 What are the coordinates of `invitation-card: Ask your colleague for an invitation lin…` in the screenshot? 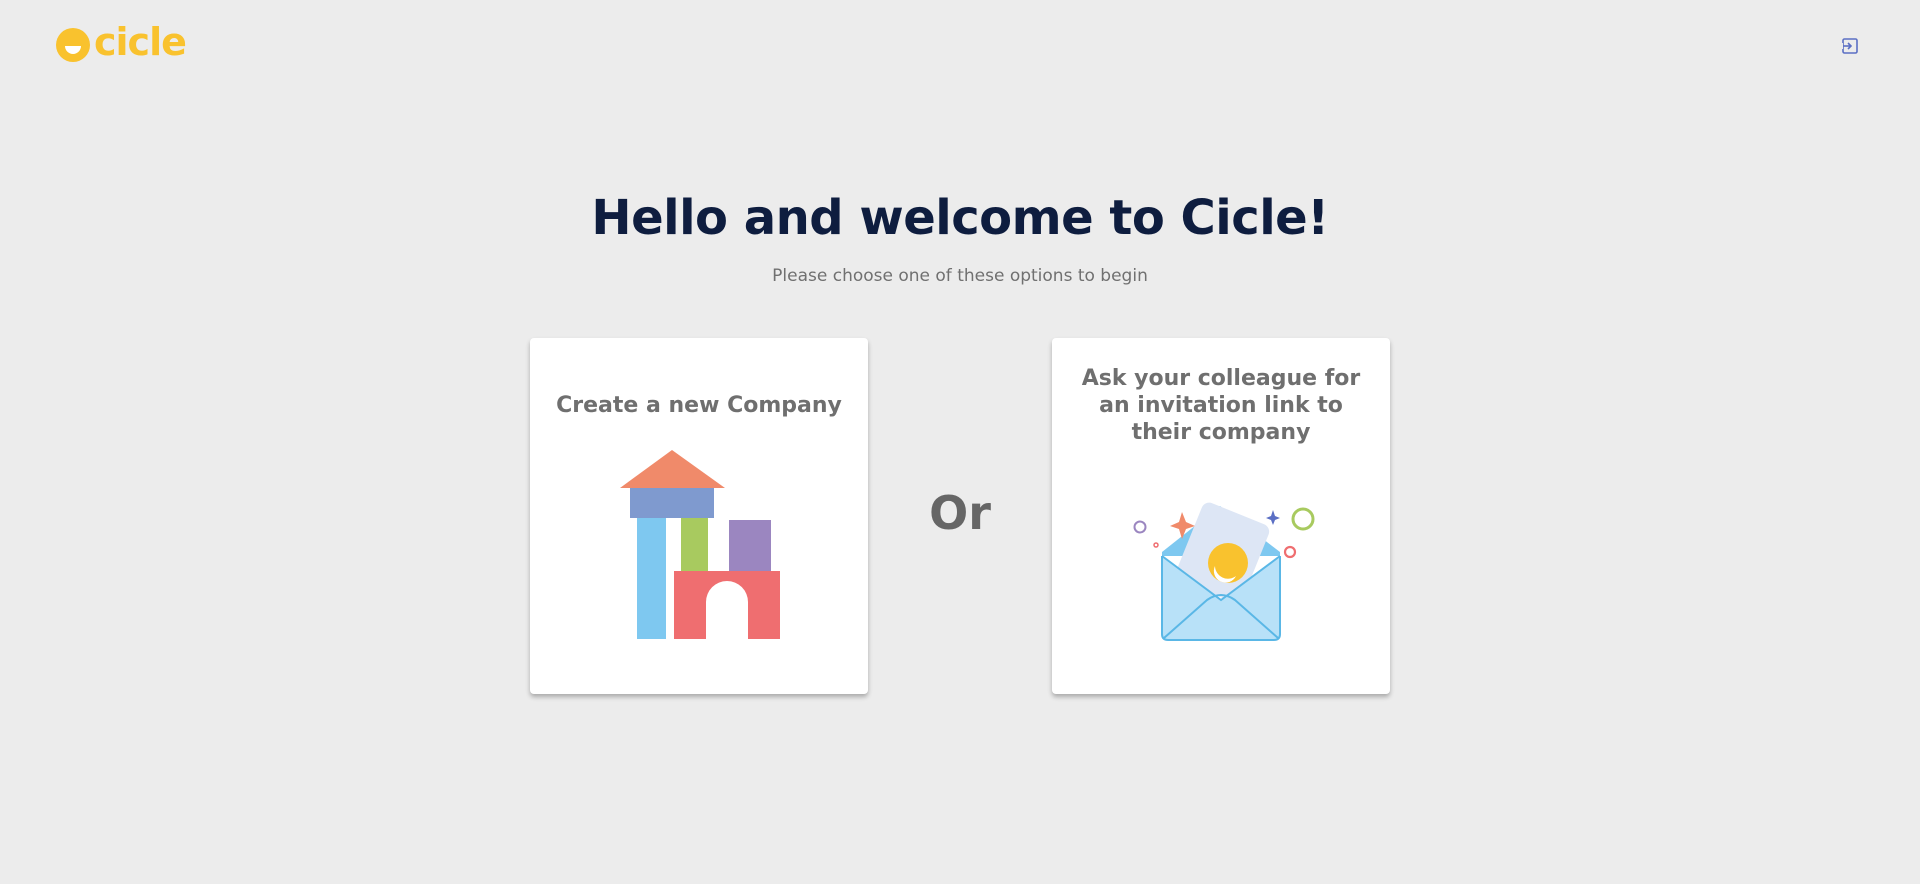 It's located at (1221, 516).